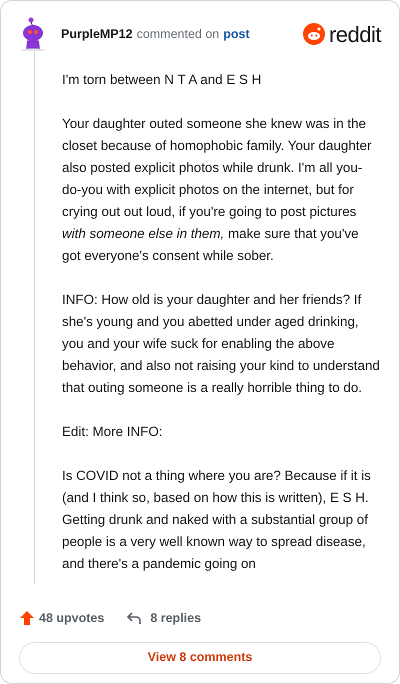 Image resolution: width=400 pixels, height=684 pixels. Describe the element at coordinates (176, 618) in the screenshot. I see `reply-count: 8 replies` at that location.